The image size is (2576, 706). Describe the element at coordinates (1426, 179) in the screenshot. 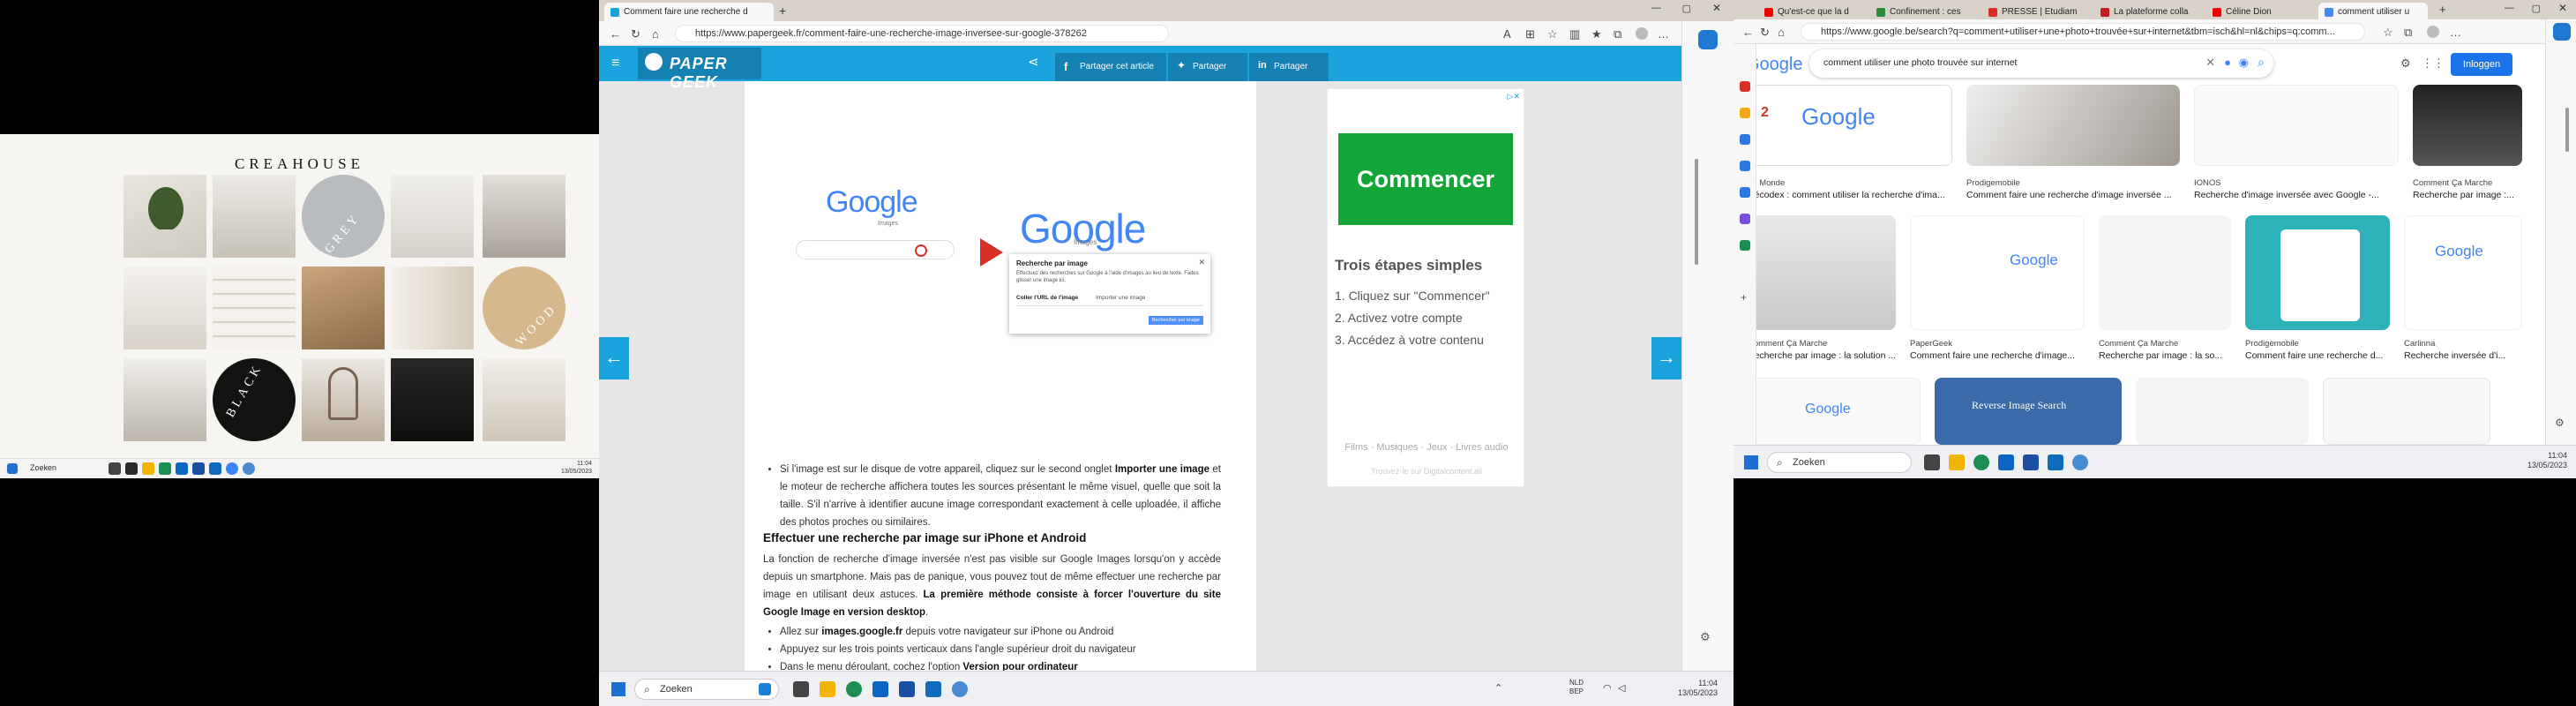

I see `ad-cta-button: Commencer` at that location.